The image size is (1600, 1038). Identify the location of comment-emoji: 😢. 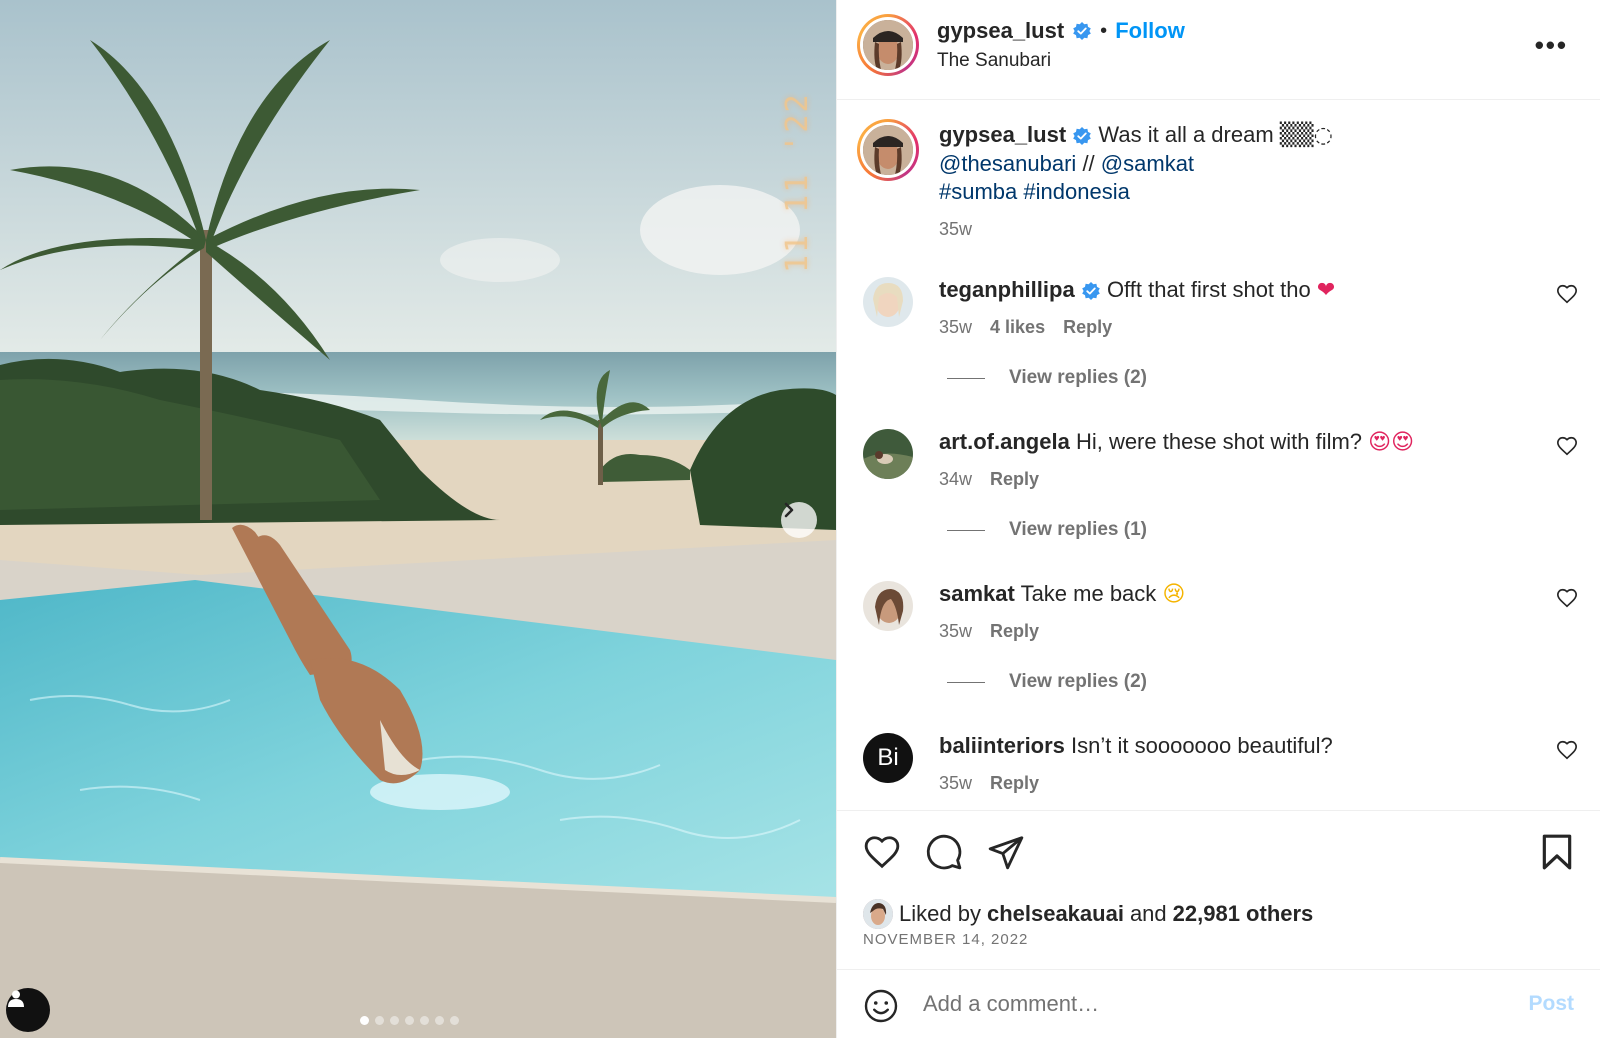
(1174, 594).